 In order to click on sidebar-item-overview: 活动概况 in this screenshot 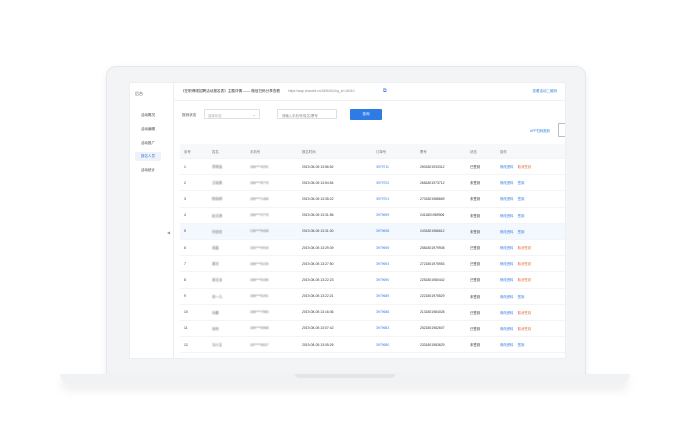, I will do `click(148, 115)`.